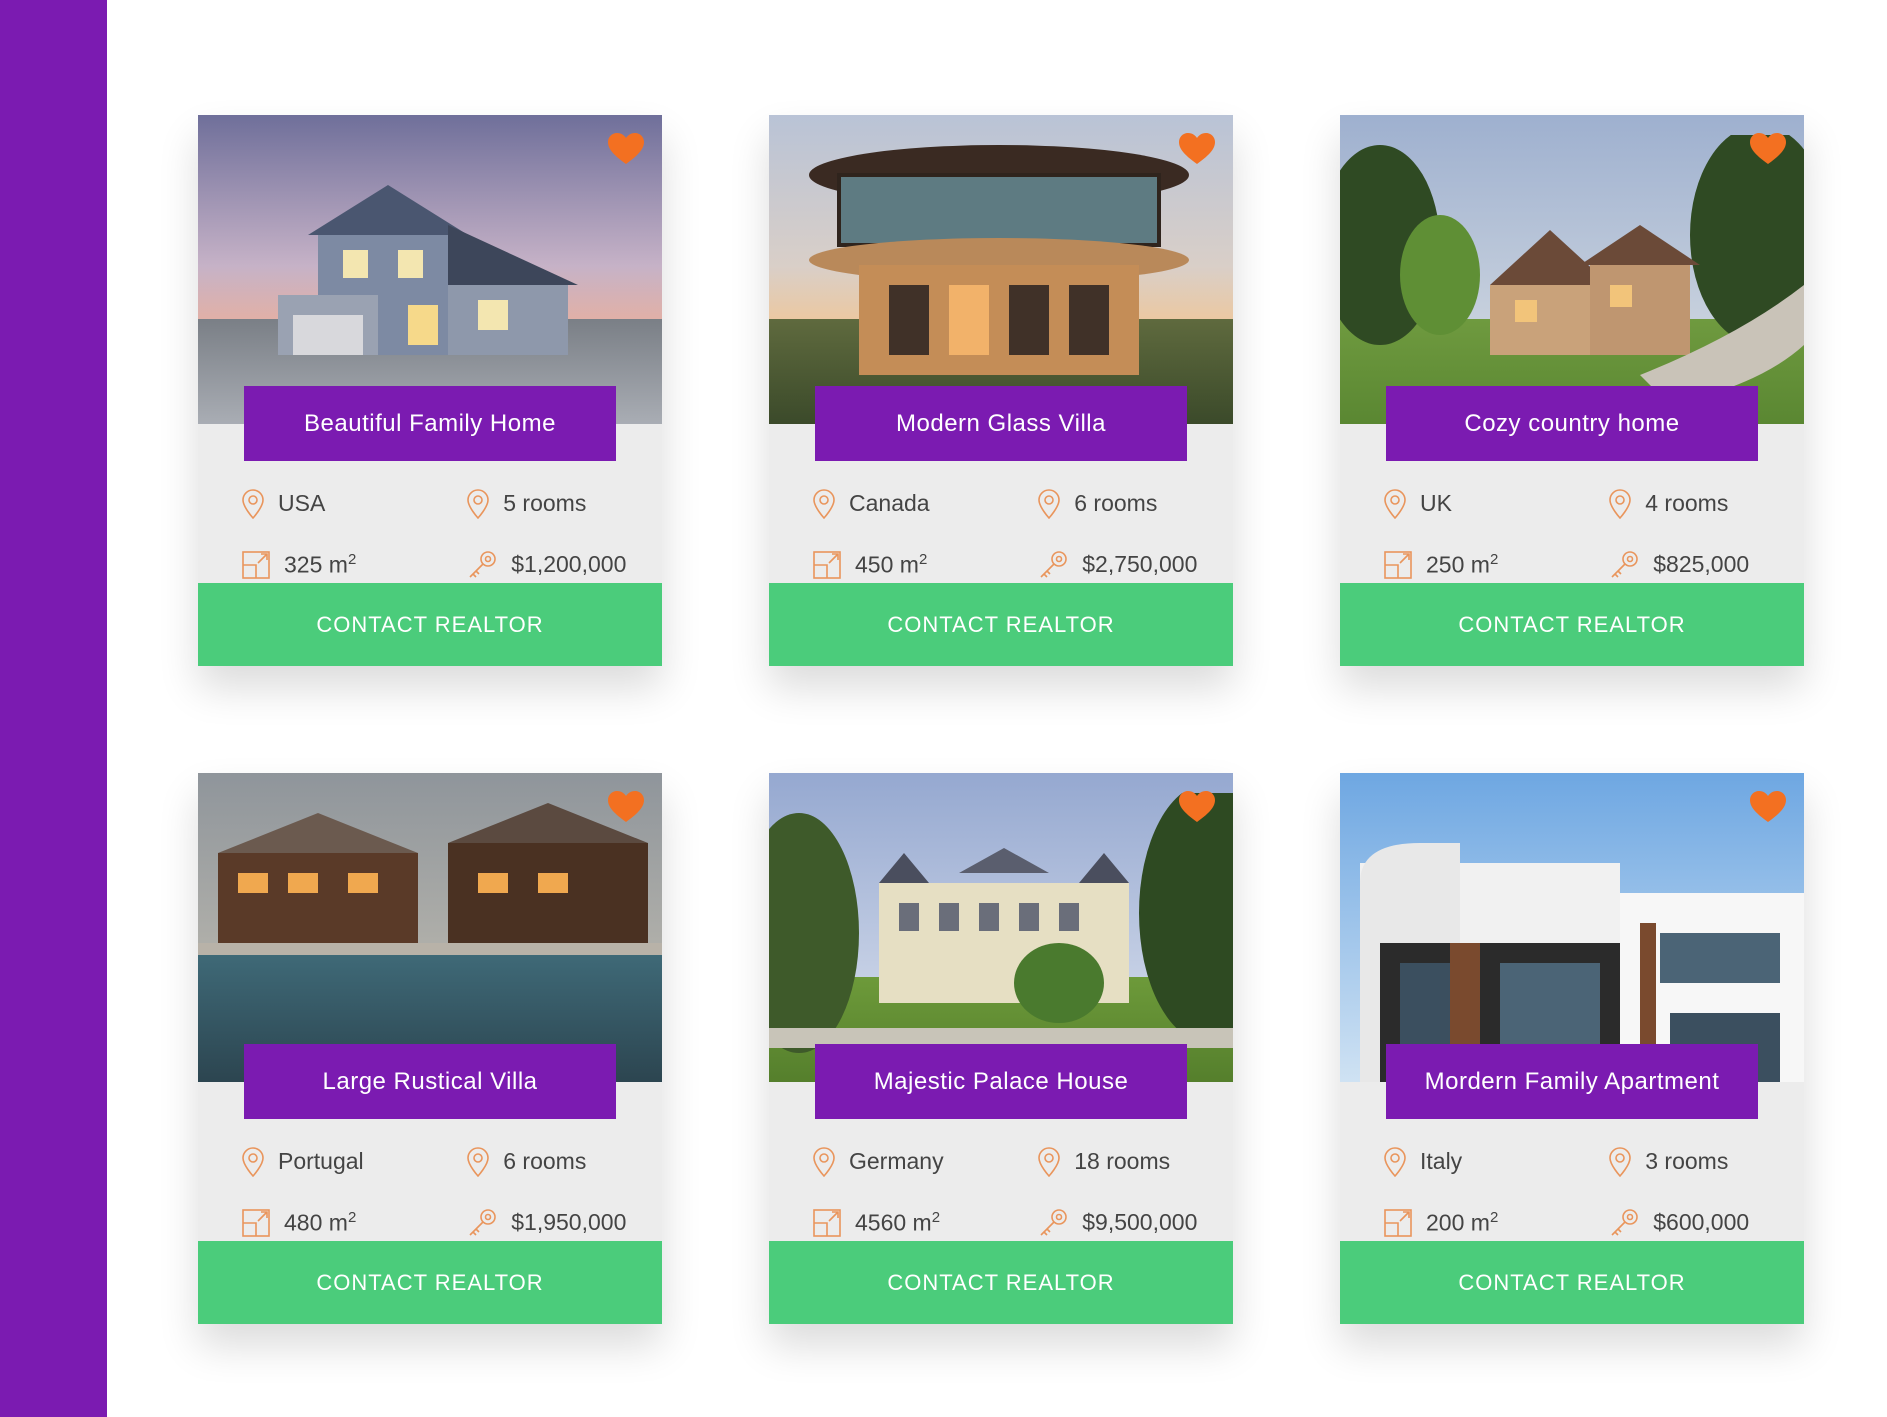  What do you see at coordinates (554, 1223) in the screenshot?
I see `price-info: $1,950,000` at bounding box center [554, 1223].